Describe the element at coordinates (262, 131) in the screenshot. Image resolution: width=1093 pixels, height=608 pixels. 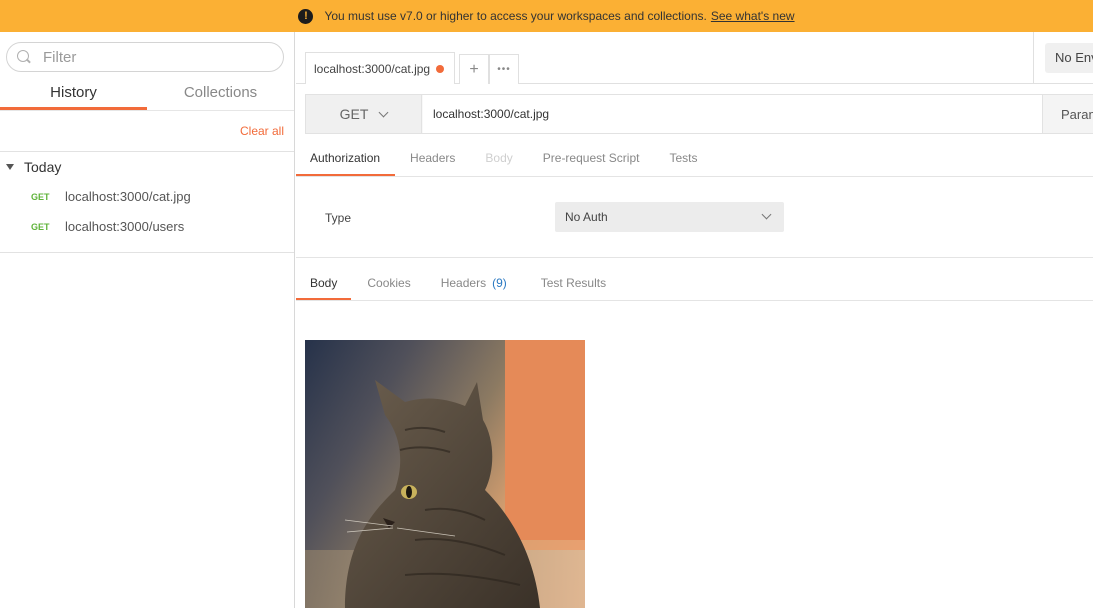
I see `clear-all-button: Clear all` at that location.